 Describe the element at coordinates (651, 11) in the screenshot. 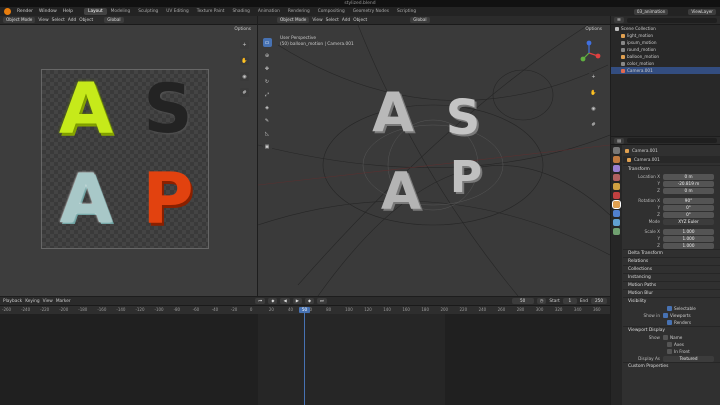

I see `scene-selector: 03_animation` at that location.